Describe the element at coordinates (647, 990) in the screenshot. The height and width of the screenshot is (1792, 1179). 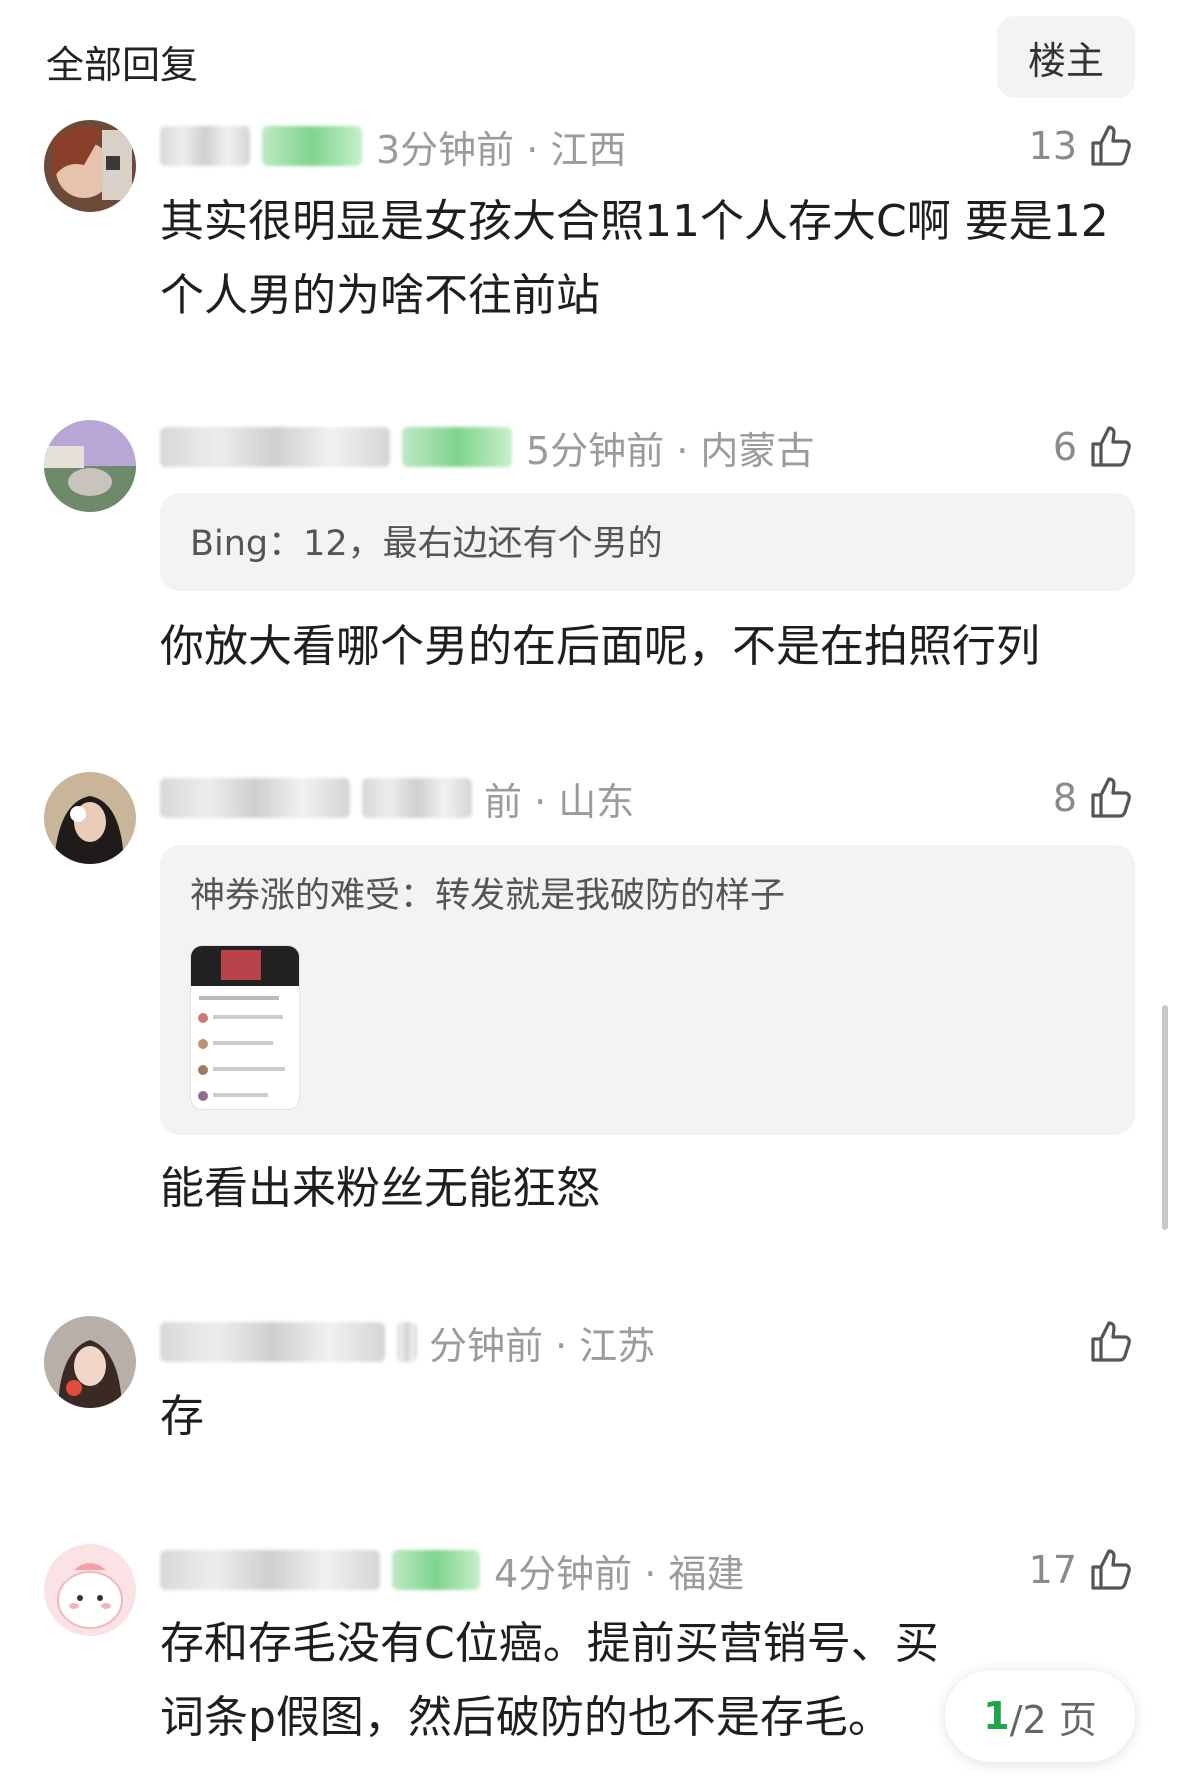
I see `quoted-reply: 神券涨的难受：转发就是我破防的样子` at that location.